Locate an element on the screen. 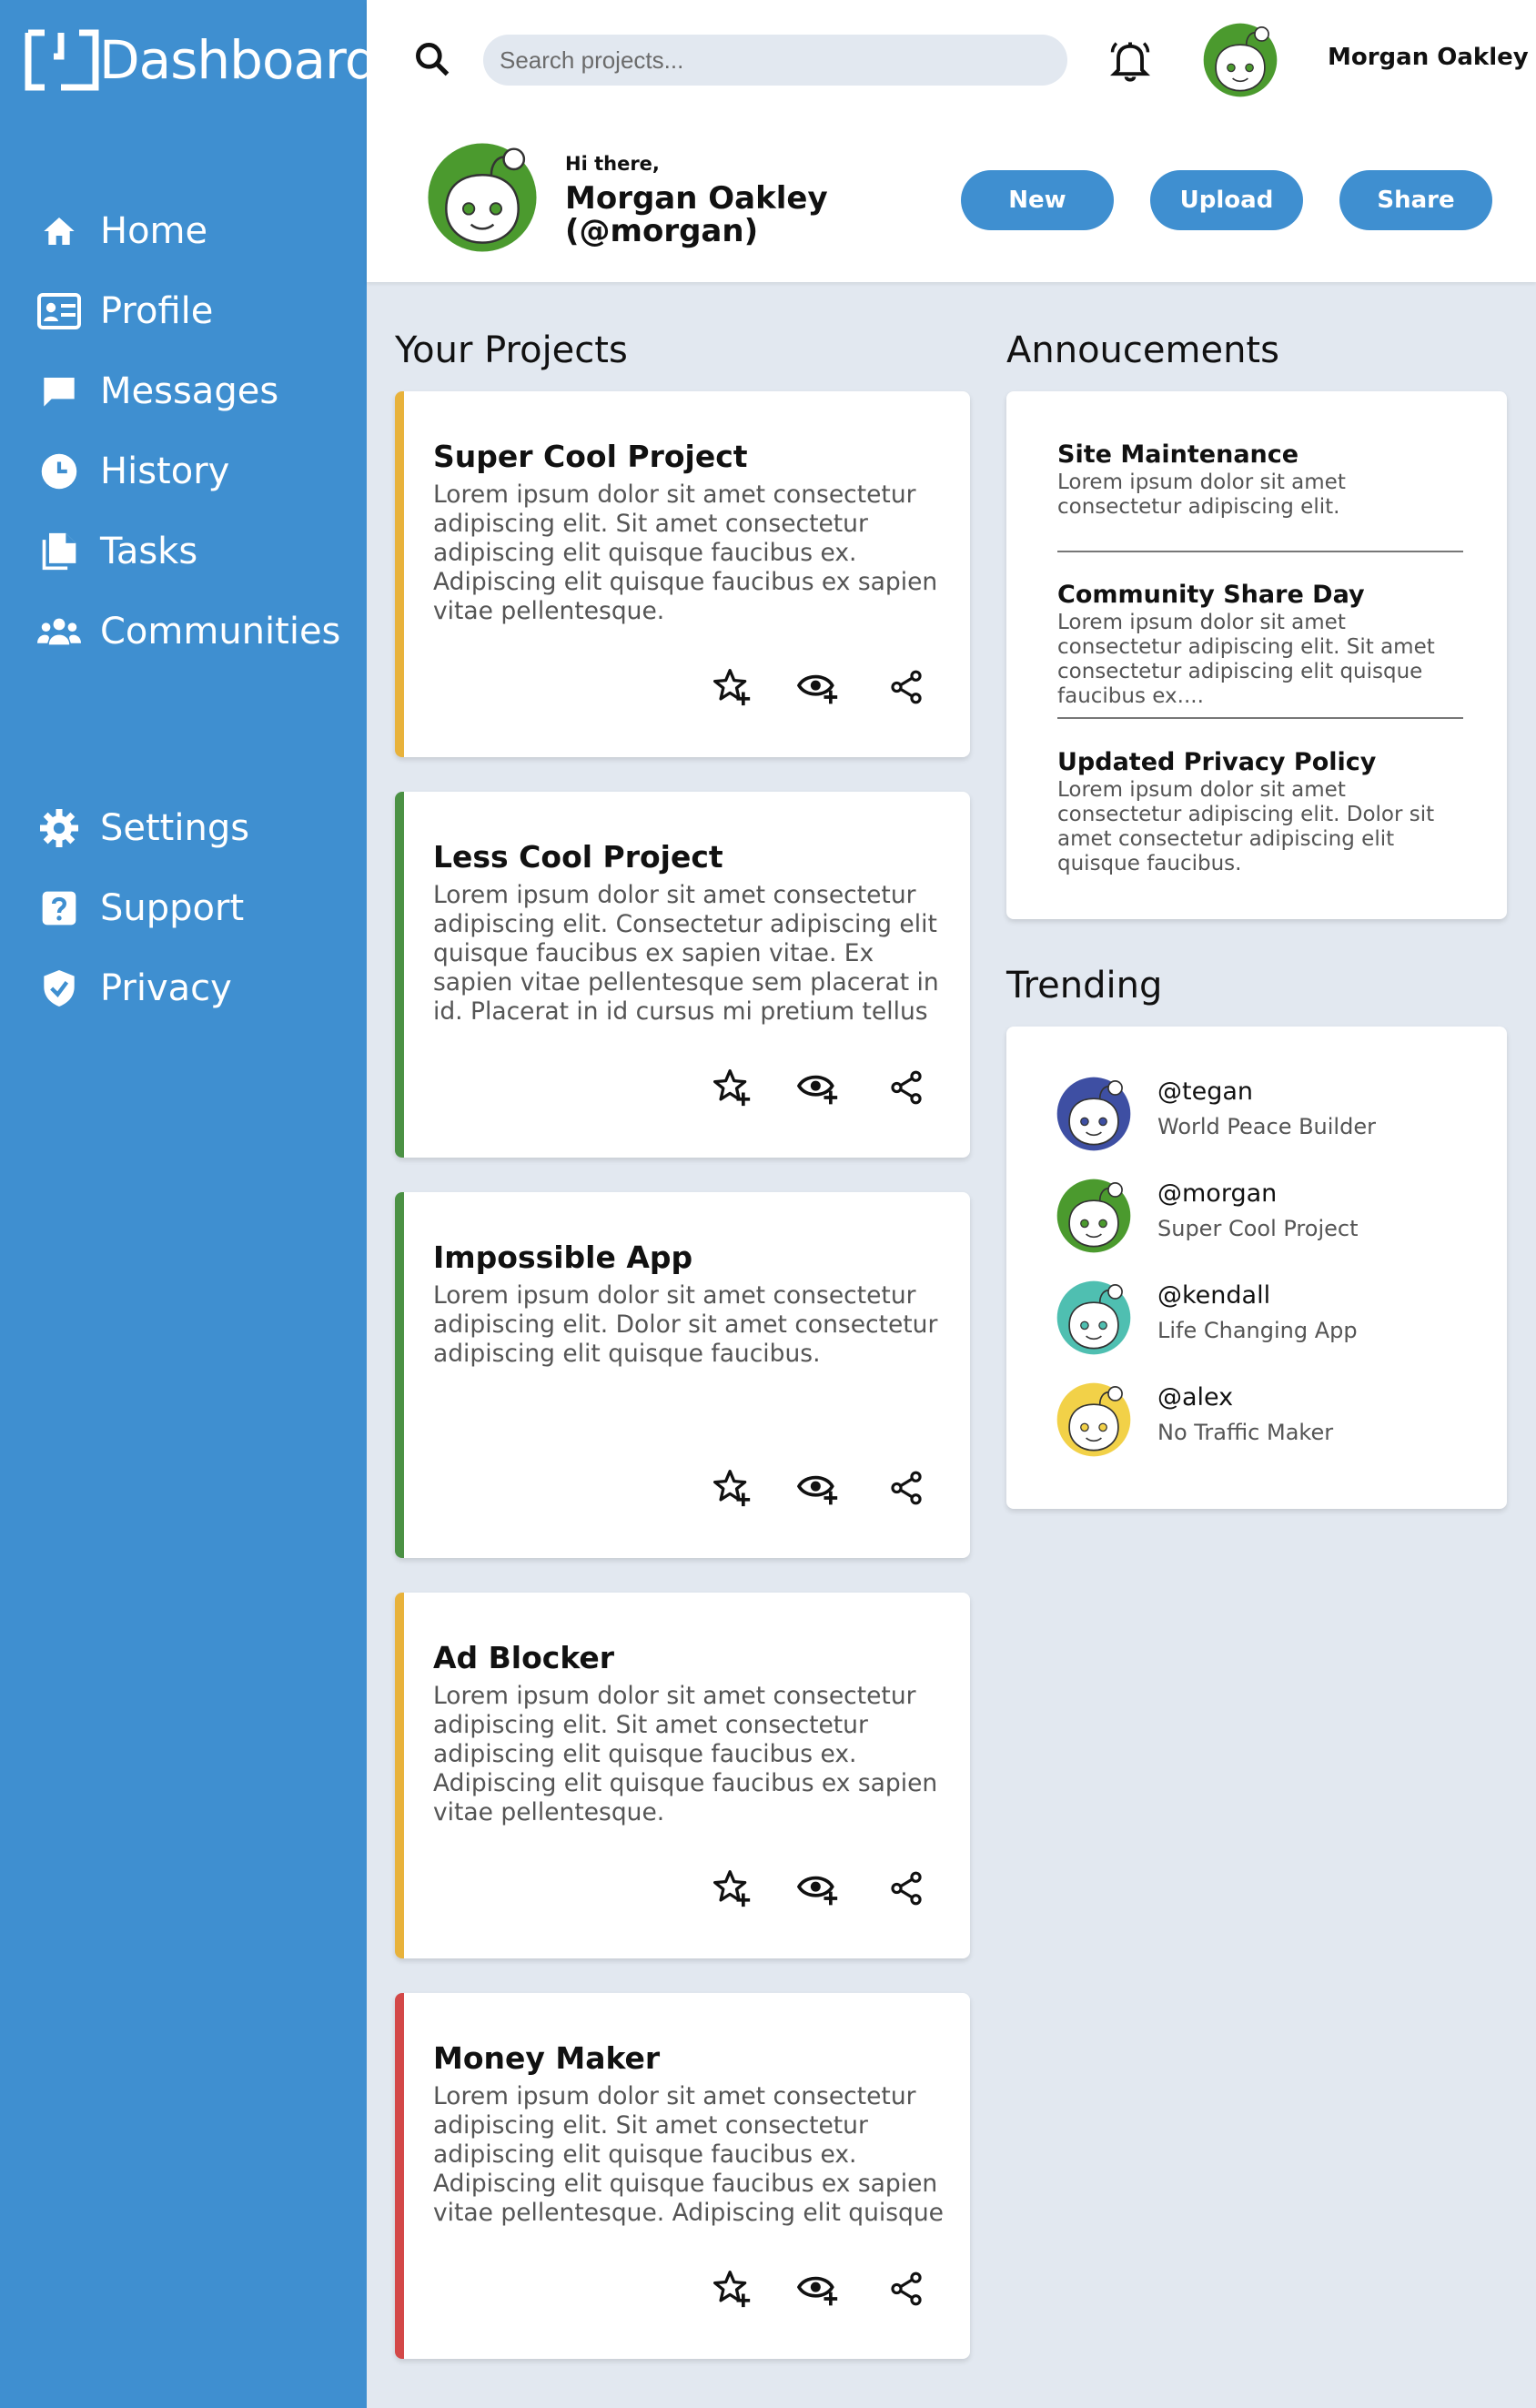 The width and height of the screenshot is (1536, 2408). new-button: New is located at coordinates (1037, 200).